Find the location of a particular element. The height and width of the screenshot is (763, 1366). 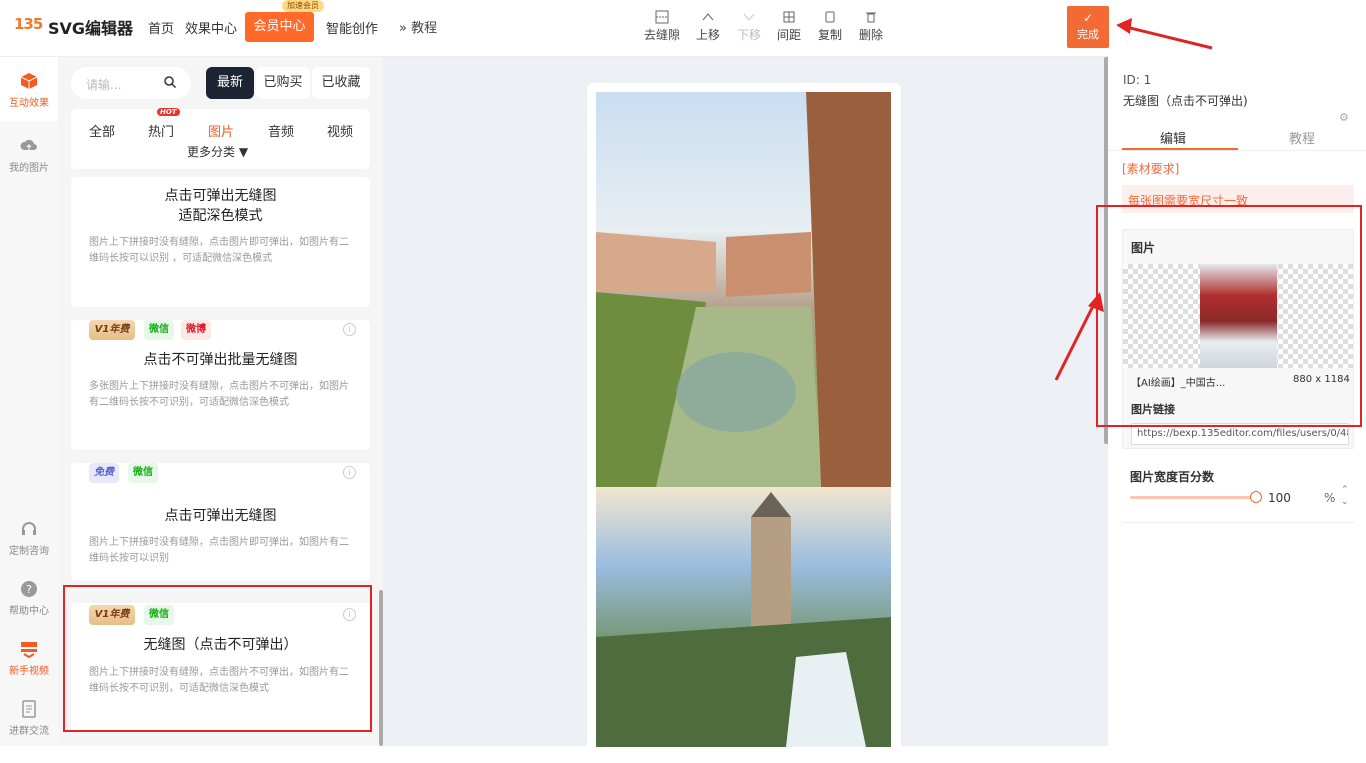

more-categories: 更多分类 ▼ is located at coordinates (217, 151).